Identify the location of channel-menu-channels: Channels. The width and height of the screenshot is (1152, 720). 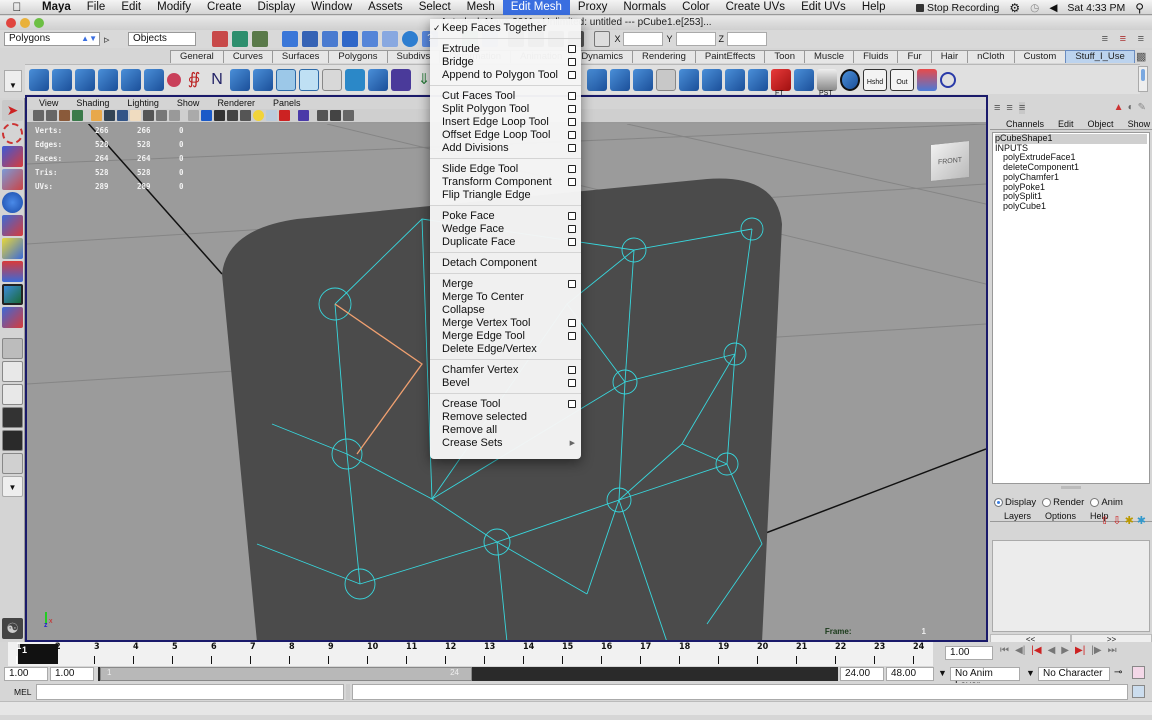
(1025, 123).